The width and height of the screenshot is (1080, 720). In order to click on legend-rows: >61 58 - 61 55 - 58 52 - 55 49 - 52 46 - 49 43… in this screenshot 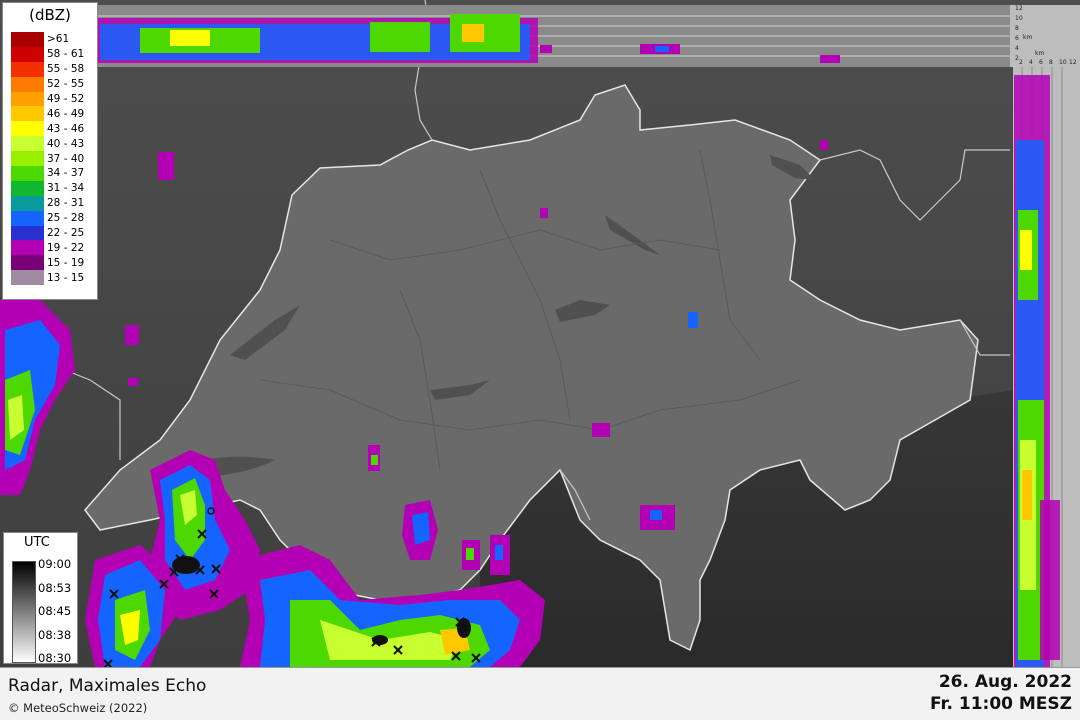, I will do `click(50, 159)`.